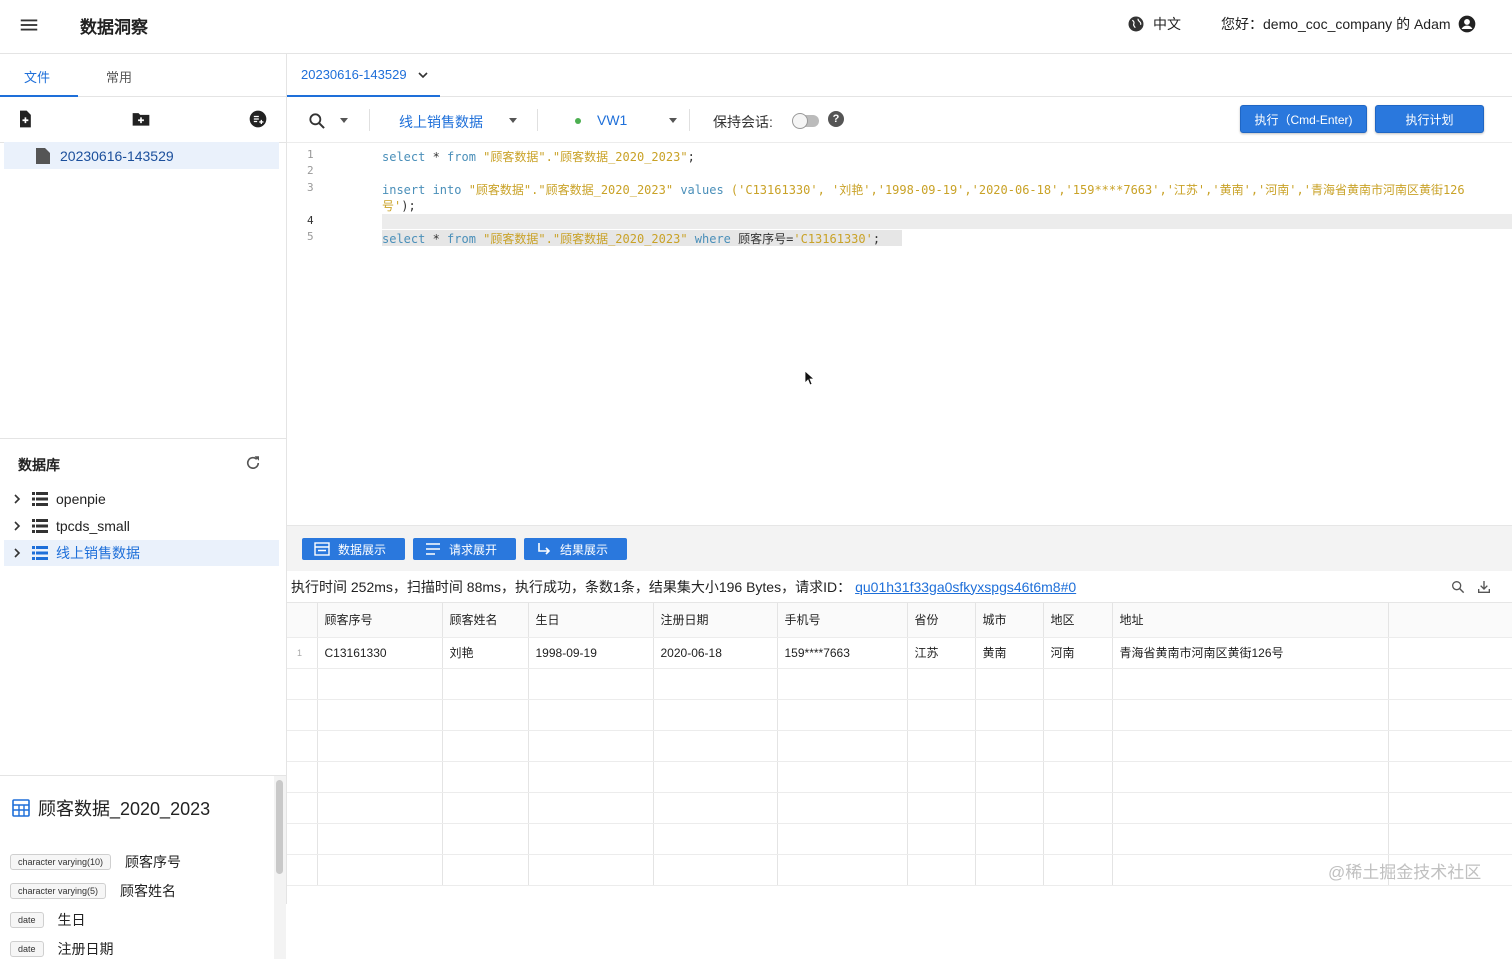 The height and width of the screenshot is (959, 1512). What do you see at coordinates (258, 119) in the screenshot?
I see `add-query-icon` at bounding box center [258, 119].